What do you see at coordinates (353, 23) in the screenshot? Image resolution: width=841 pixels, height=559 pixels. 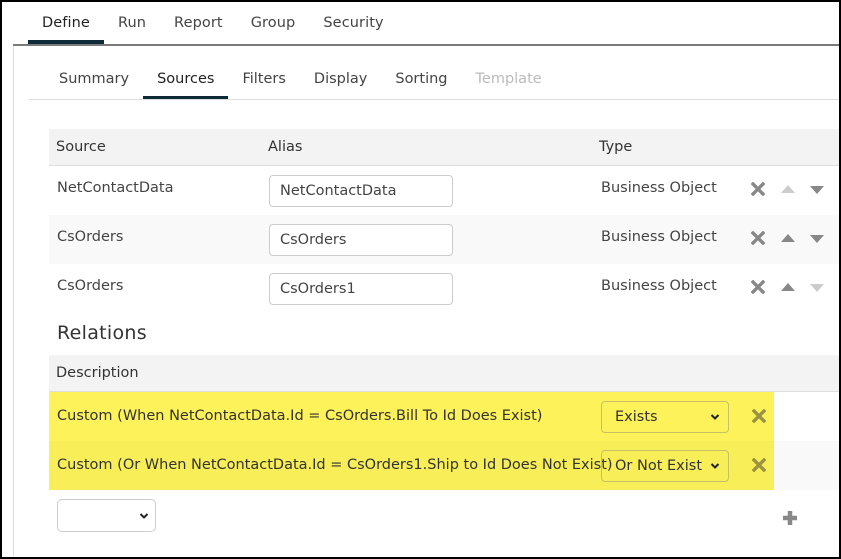 I see `tab-security: Security` at bounding box center [353, 23].